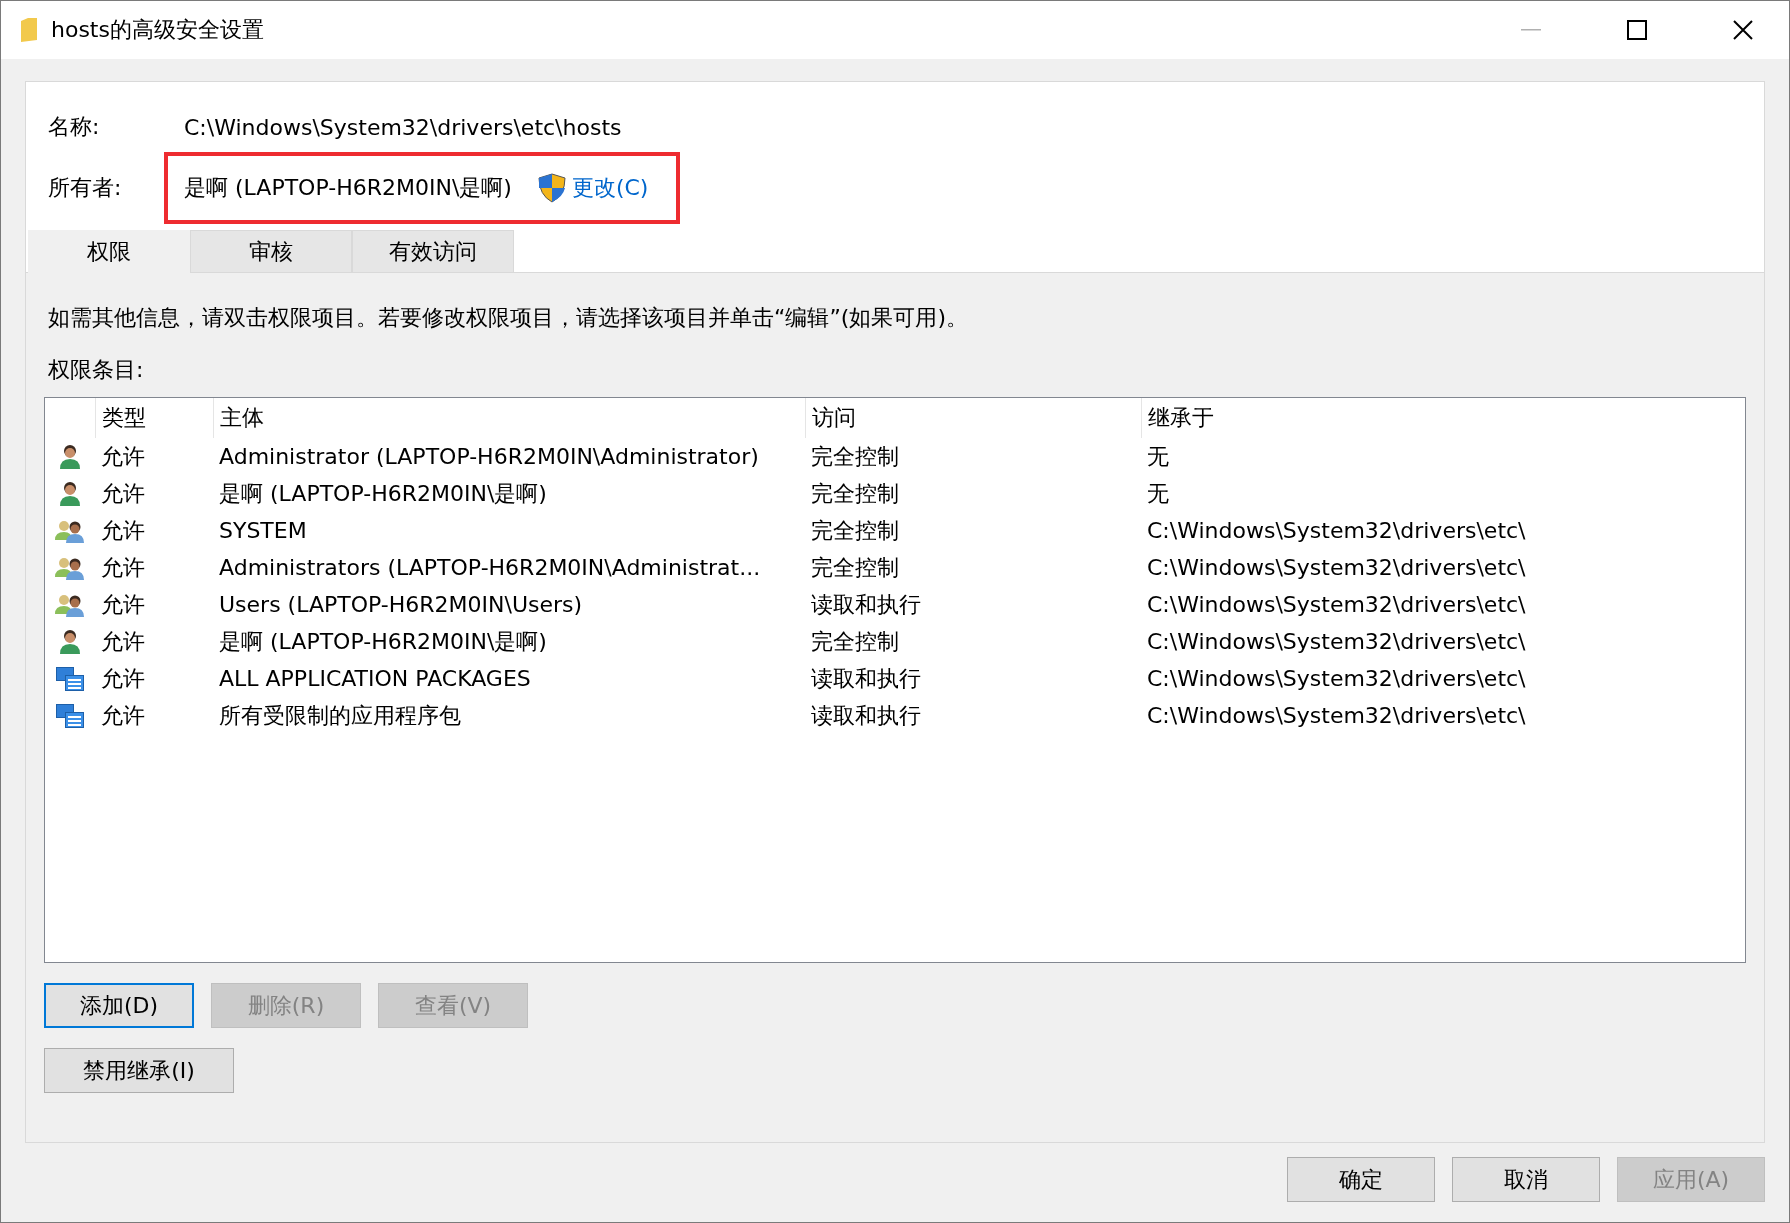  Describe the element at coordinates (263, 530) in the screenshot. I see `principal-cell-text: SYSTEM` at that location.